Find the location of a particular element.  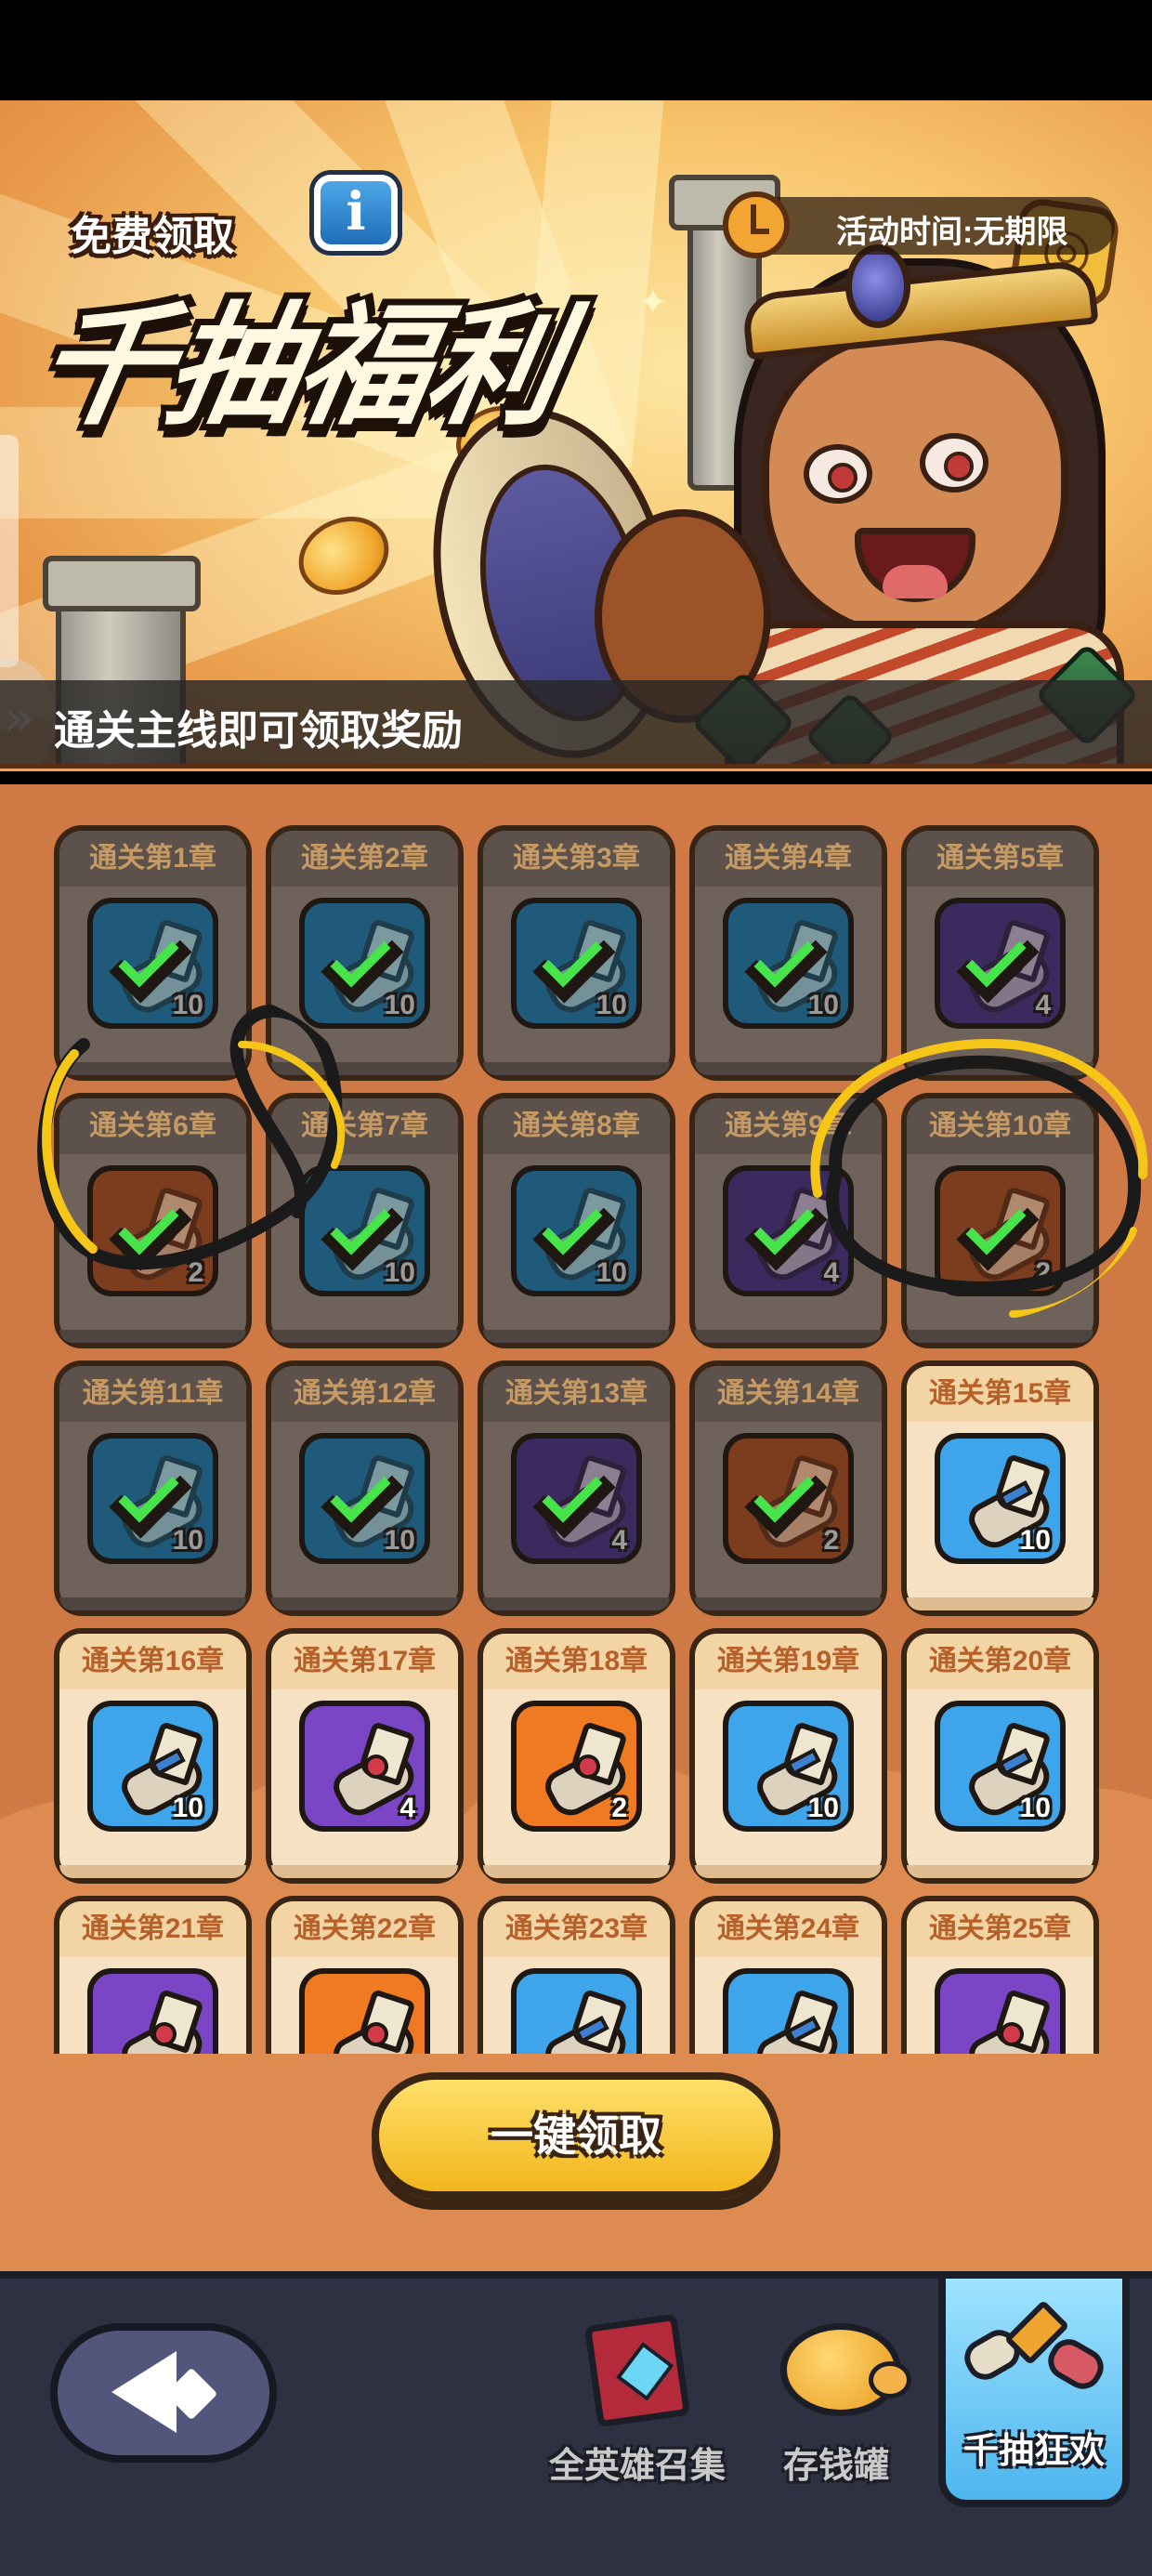

reward-cell: 通关第20章 10 is located at coordinates (1000, 1756).